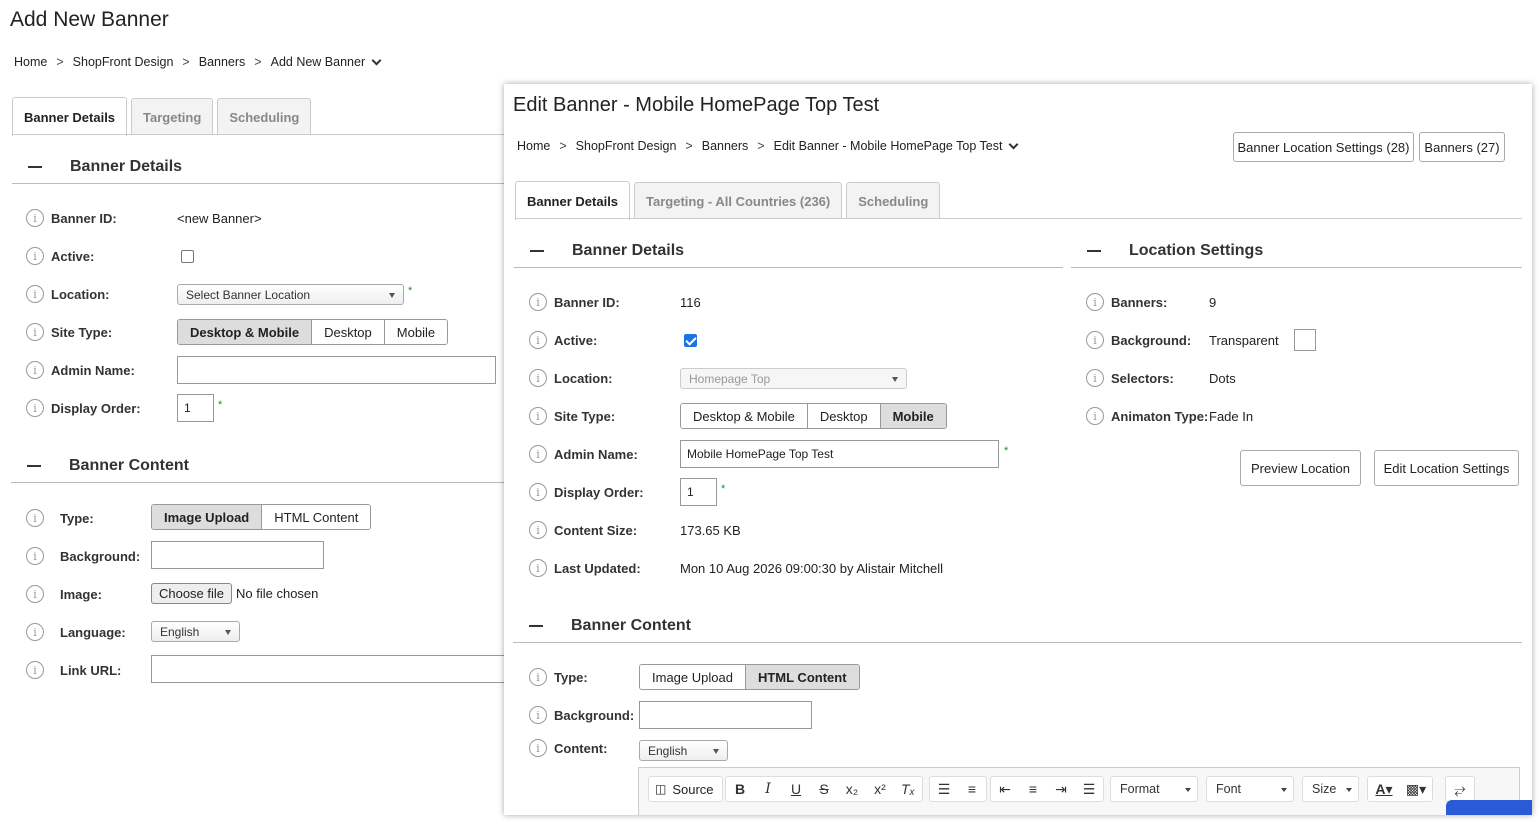  Describe the element at coordinates (740, 789) in the screenshot. I see `bold-icon: B` at that location.